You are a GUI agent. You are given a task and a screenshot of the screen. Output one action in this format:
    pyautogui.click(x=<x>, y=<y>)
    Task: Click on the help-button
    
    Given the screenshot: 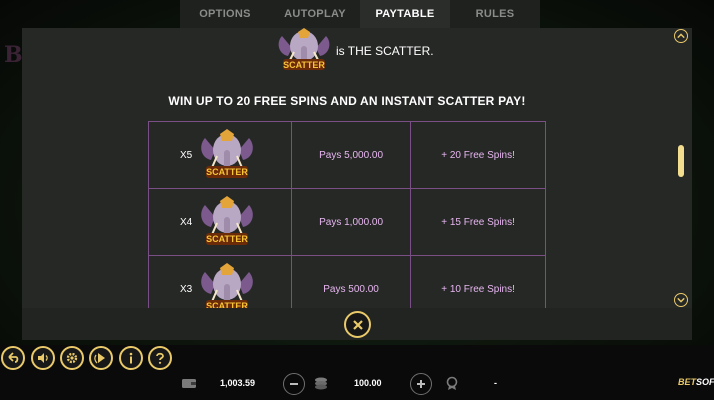 What is the action you would take?
    pyautogui.click(x=160, y=358)
    